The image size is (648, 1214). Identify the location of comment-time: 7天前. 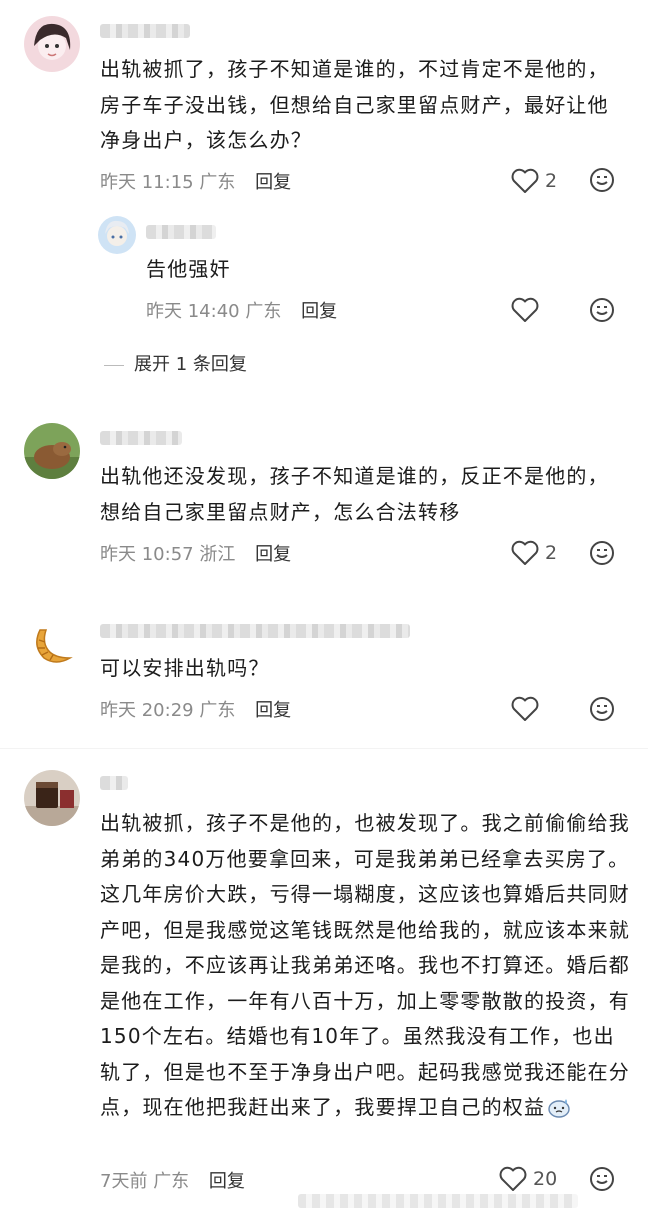
(124, 1181).